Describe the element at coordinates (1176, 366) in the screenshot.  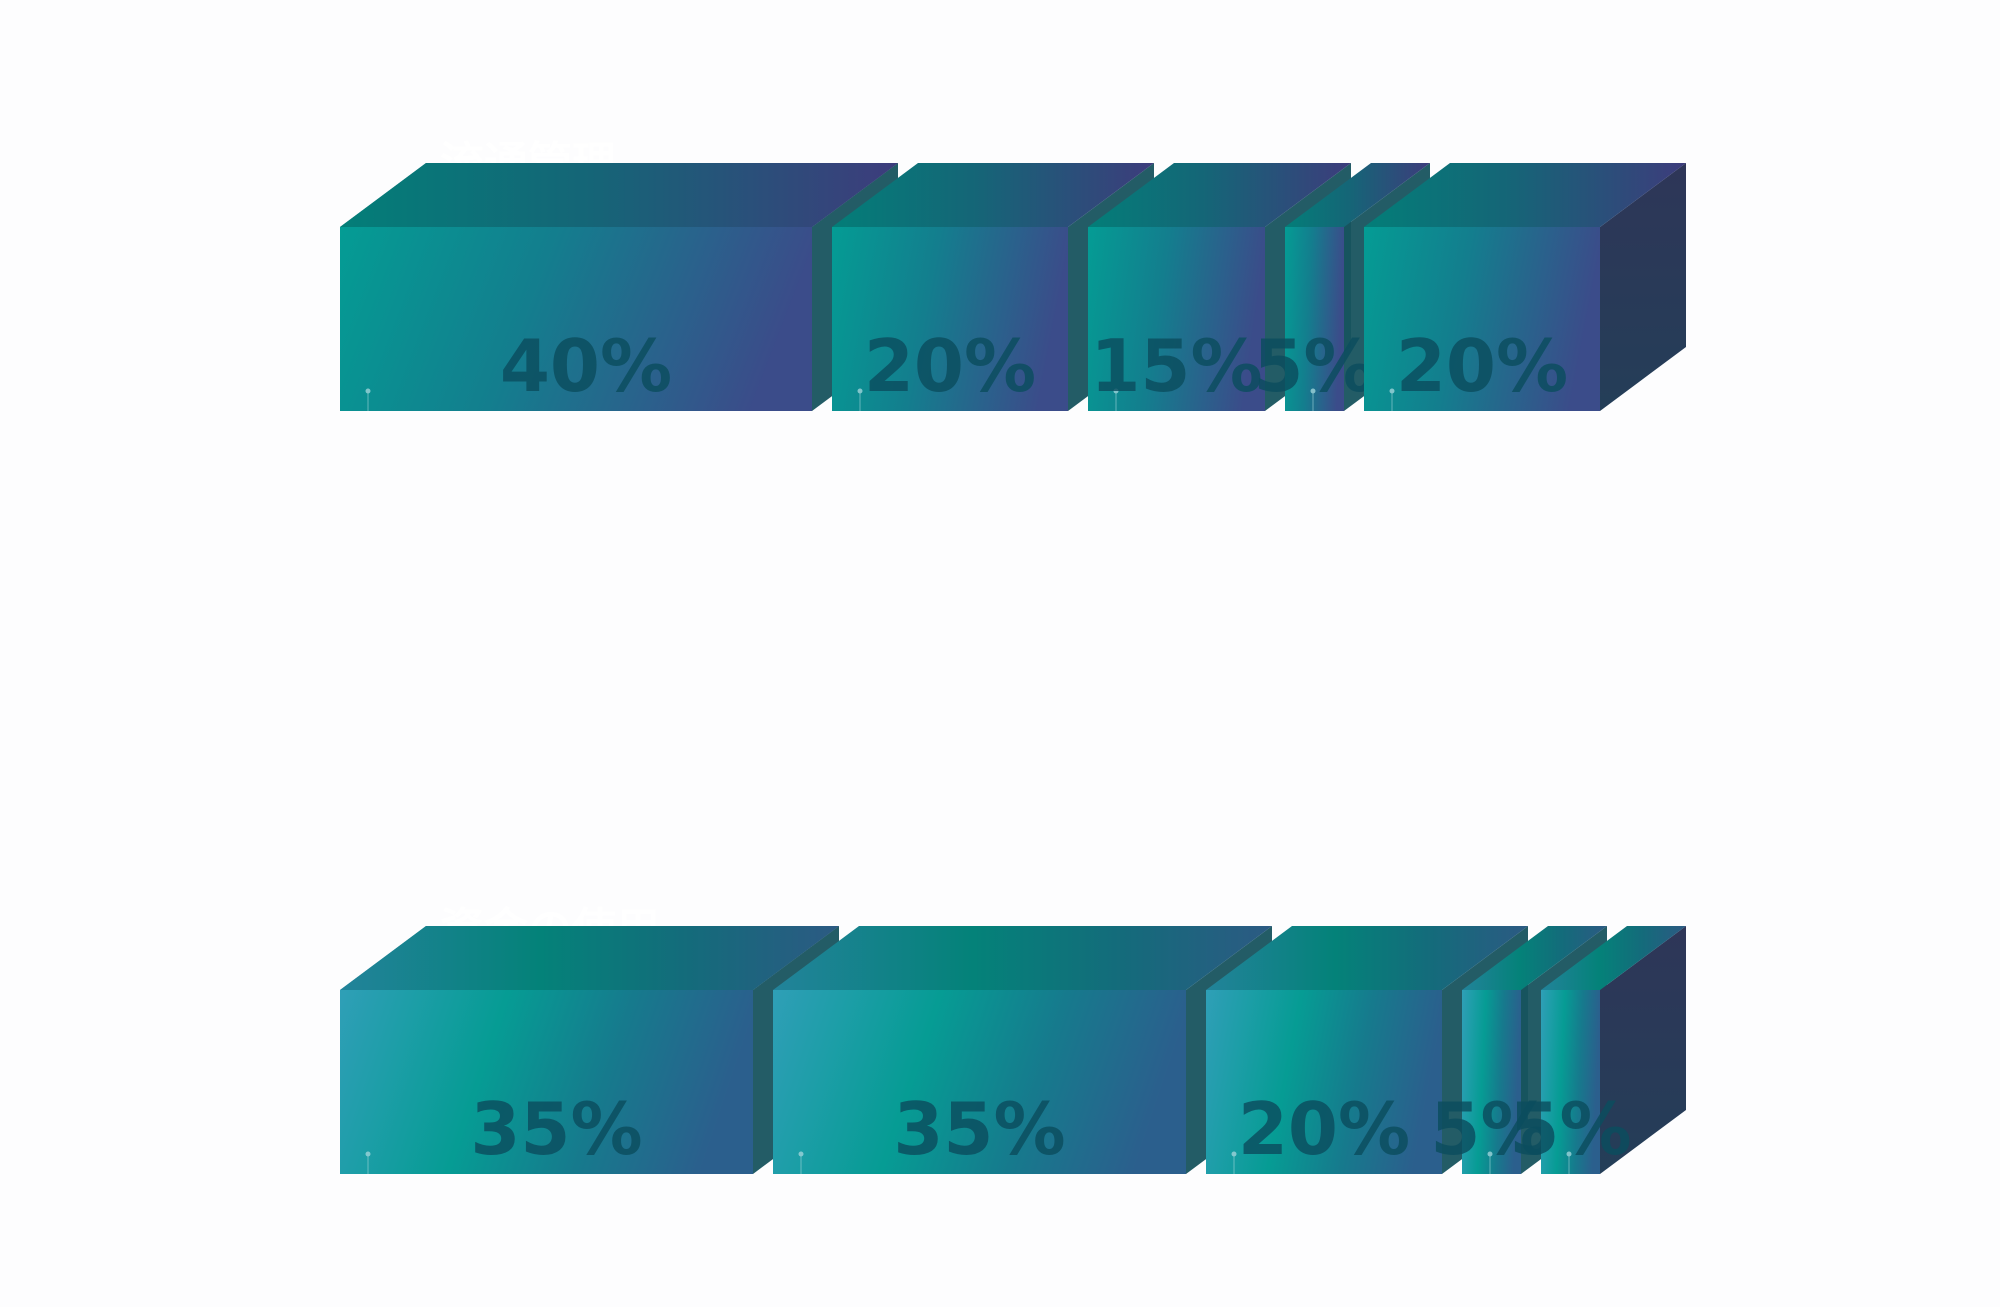
I see `data-label-0-2: 15%` at that location.